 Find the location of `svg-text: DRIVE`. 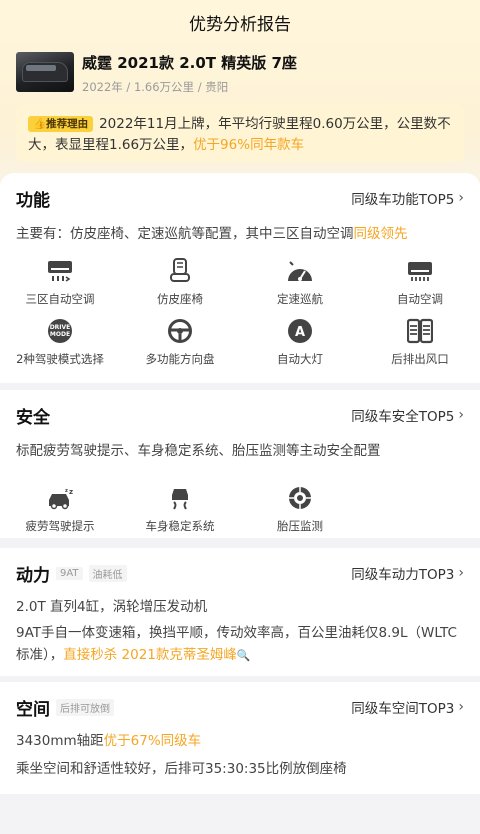

svg-text: DRIVE is located at coordinates (60, 327).